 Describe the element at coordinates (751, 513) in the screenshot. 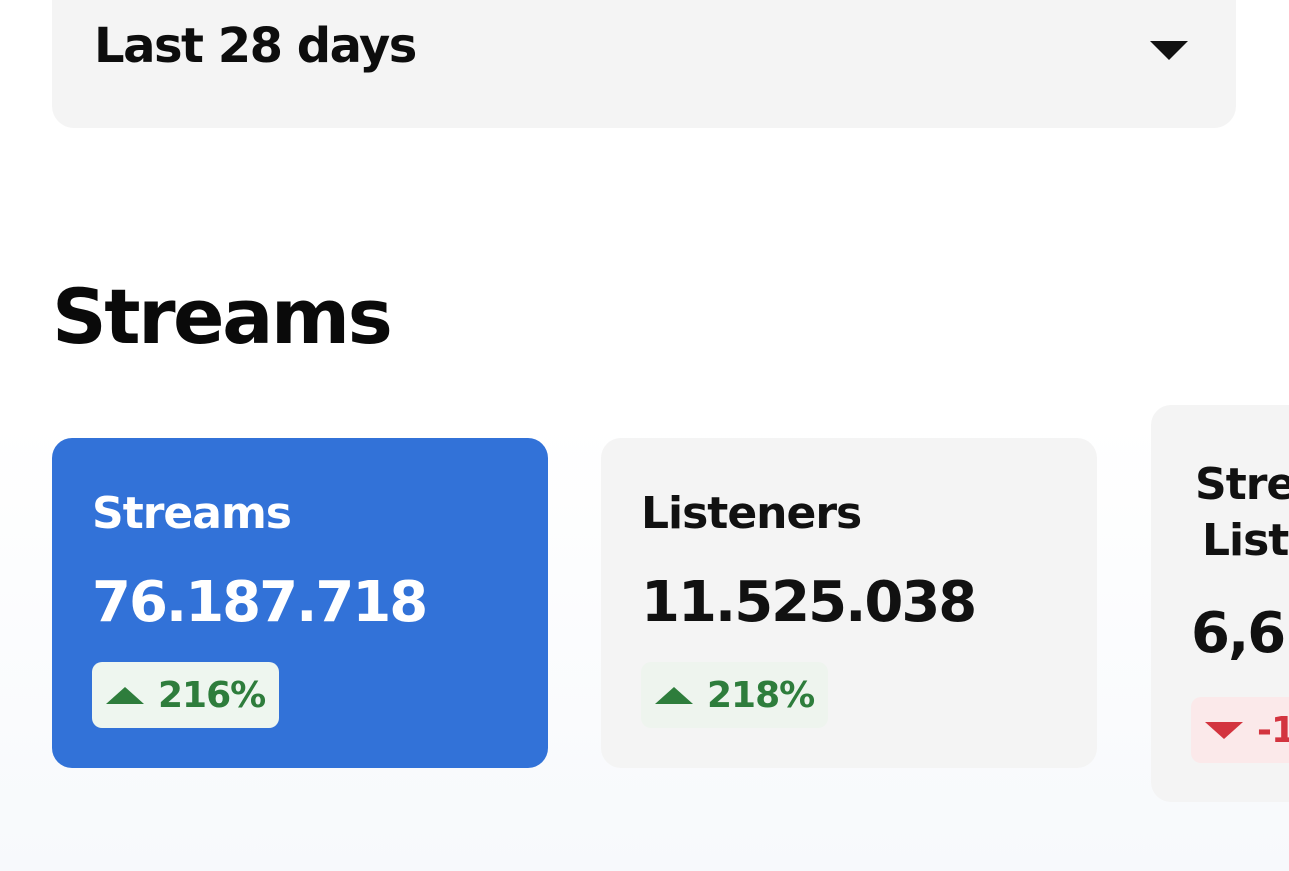

I see `metric-card-label: Listeners` at that location.